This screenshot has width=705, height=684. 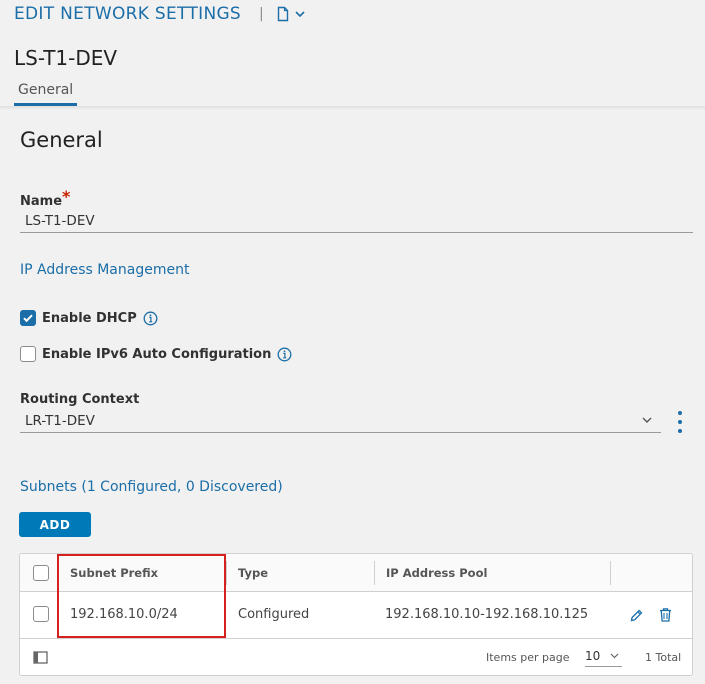 What do you see at coordinates (80, 399) in the screenshot?
I see `routing-context-label: Routing Context` at bounding box center [80, 399].